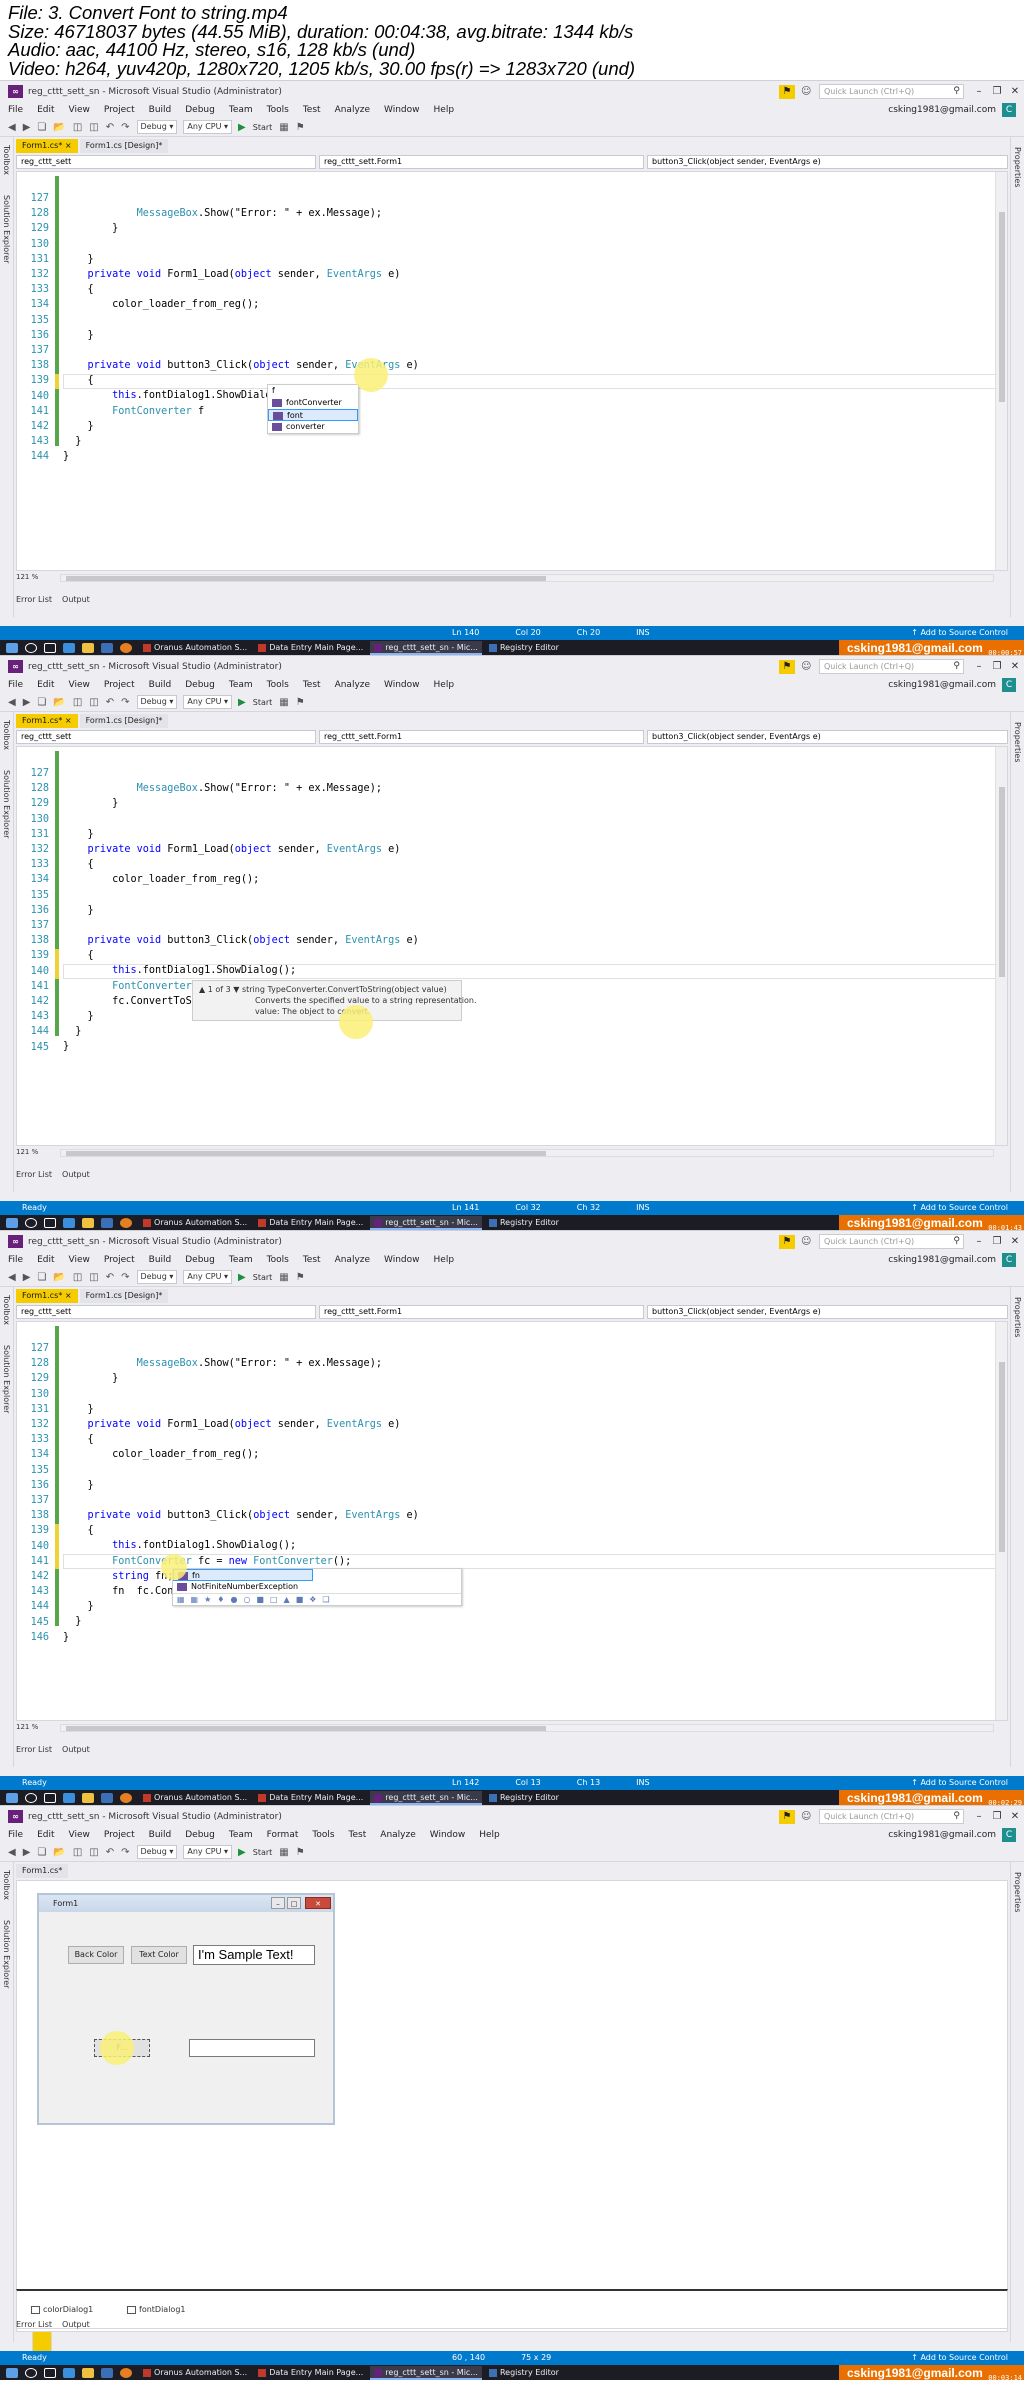 Image resolution: width=1024 pixels, height=2381 pixels. I want to click on menu-analyze: Analyze, so click(352, 1260).